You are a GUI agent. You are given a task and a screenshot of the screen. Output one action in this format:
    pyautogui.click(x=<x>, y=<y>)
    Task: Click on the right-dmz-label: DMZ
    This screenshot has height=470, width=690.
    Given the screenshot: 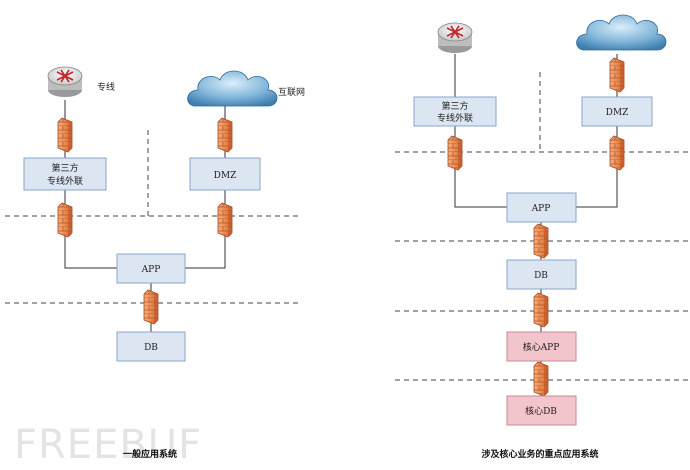 What is the action you would take?
    pyautogui.click(x=617, y=113)
    